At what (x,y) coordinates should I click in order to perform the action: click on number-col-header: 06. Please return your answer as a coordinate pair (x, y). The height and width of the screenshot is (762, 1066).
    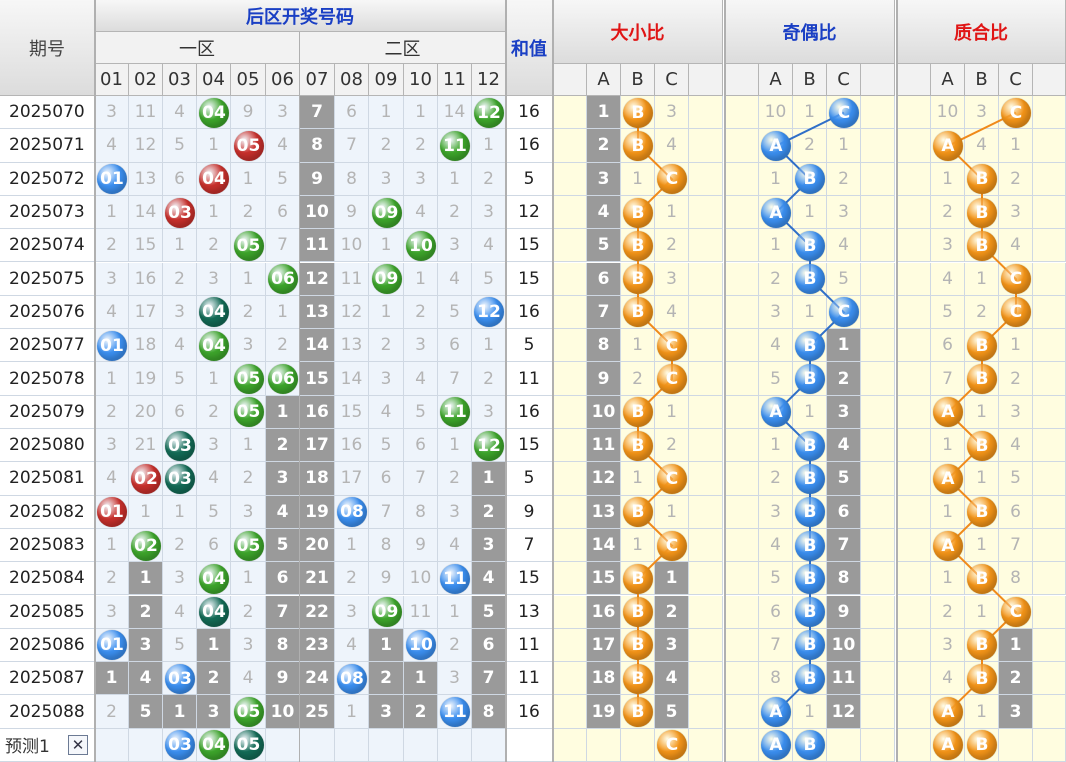
    Looking at the image, I should click on (283, 80).